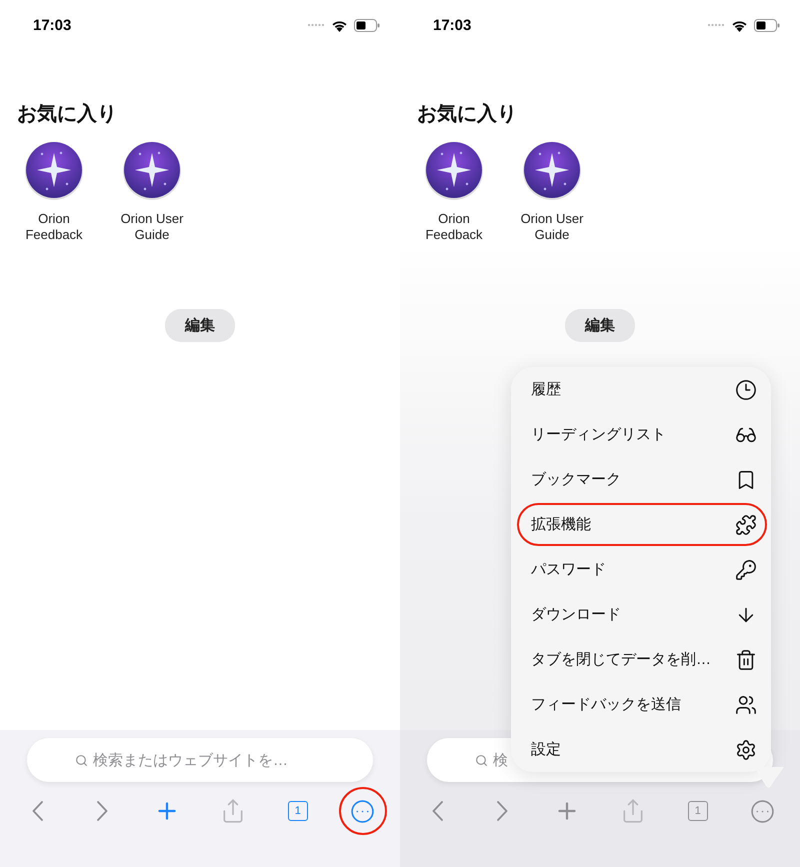  Describe the element at coordinates (546, 749) in the screenshot. I see `menu-item-label: 設定` at that location.